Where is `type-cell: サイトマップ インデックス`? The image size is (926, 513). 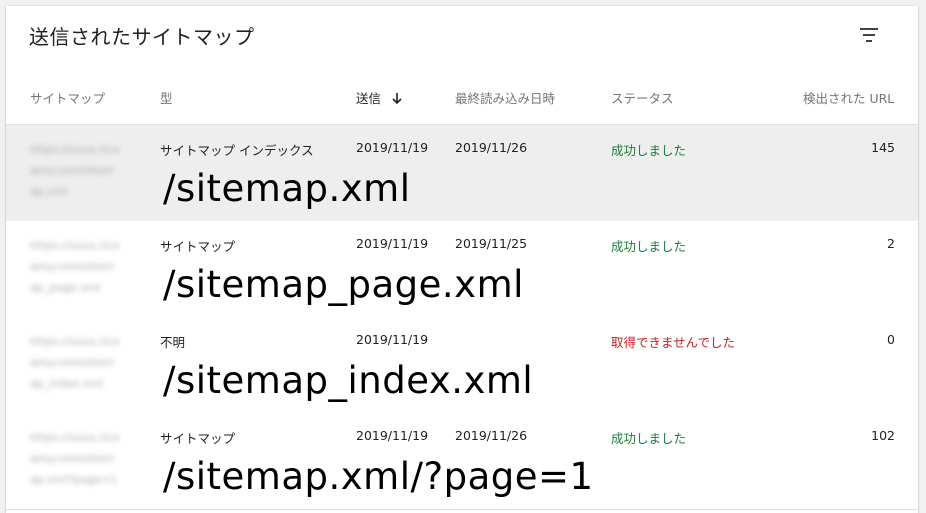 type-cell: サイトマップ インデックス is located at coordinates (237, 150).